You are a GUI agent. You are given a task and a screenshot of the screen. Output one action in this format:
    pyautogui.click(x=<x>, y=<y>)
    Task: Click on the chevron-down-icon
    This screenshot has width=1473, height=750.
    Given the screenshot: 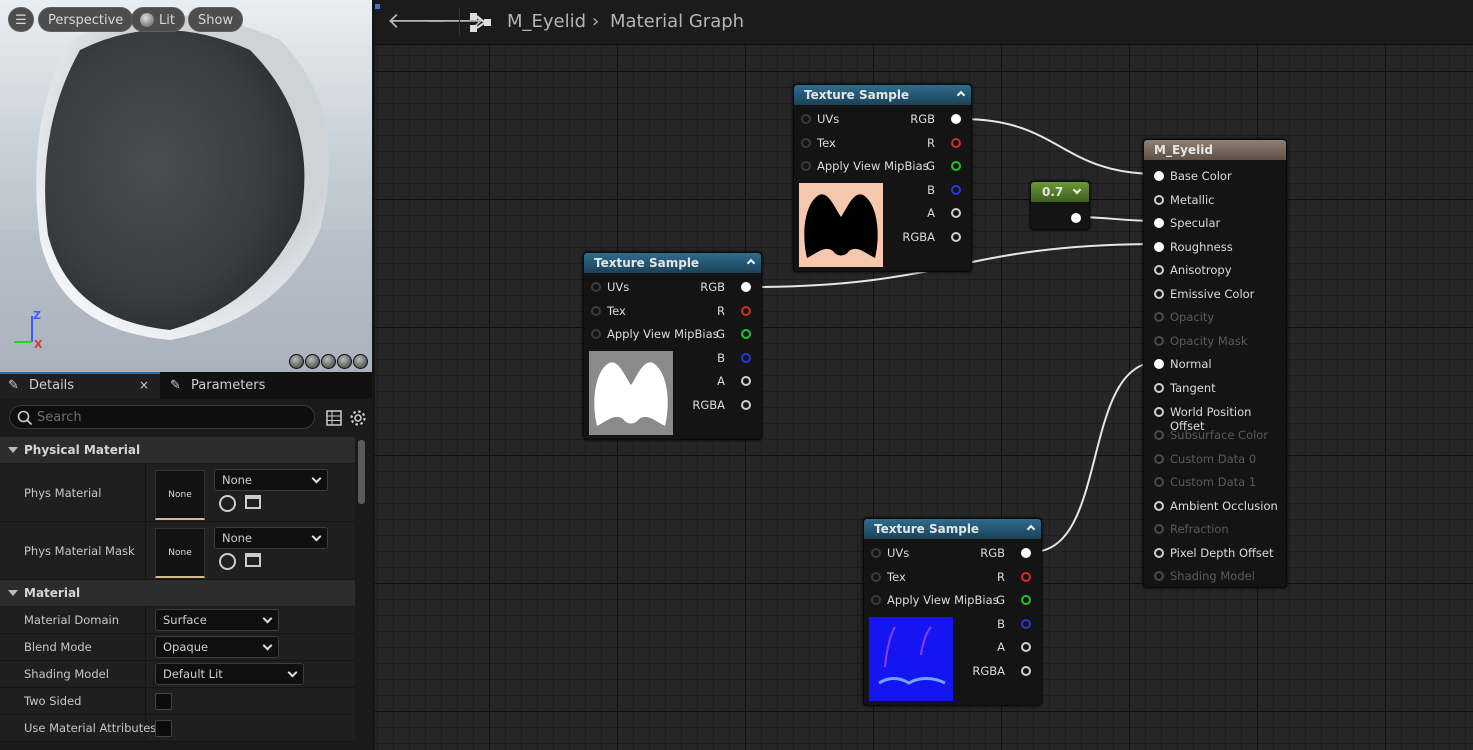 What is the action you would take?
    pyautogui.click(x=1077, y=190)
    